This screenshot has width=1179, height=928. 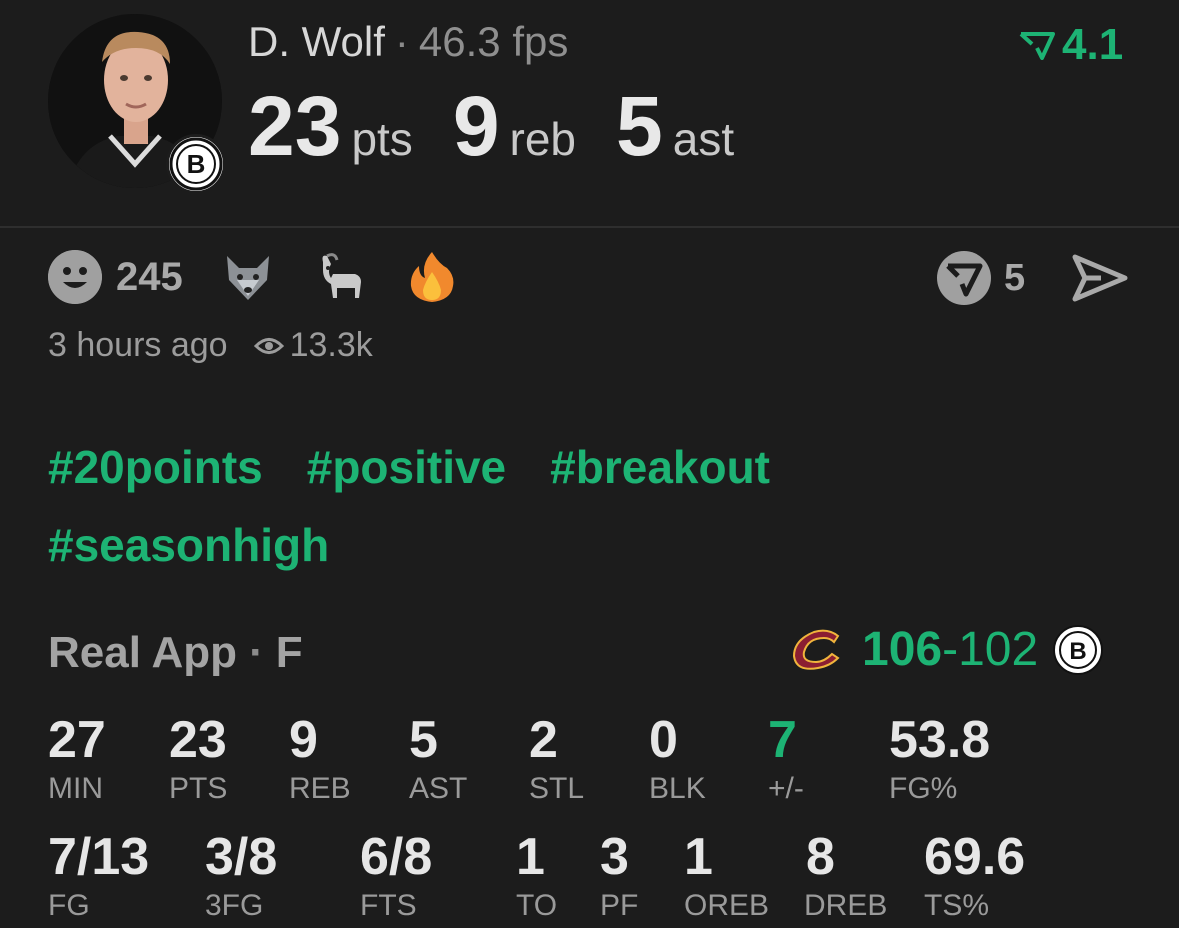 I want to click on points-value: 23, so click(x=295, y=126).